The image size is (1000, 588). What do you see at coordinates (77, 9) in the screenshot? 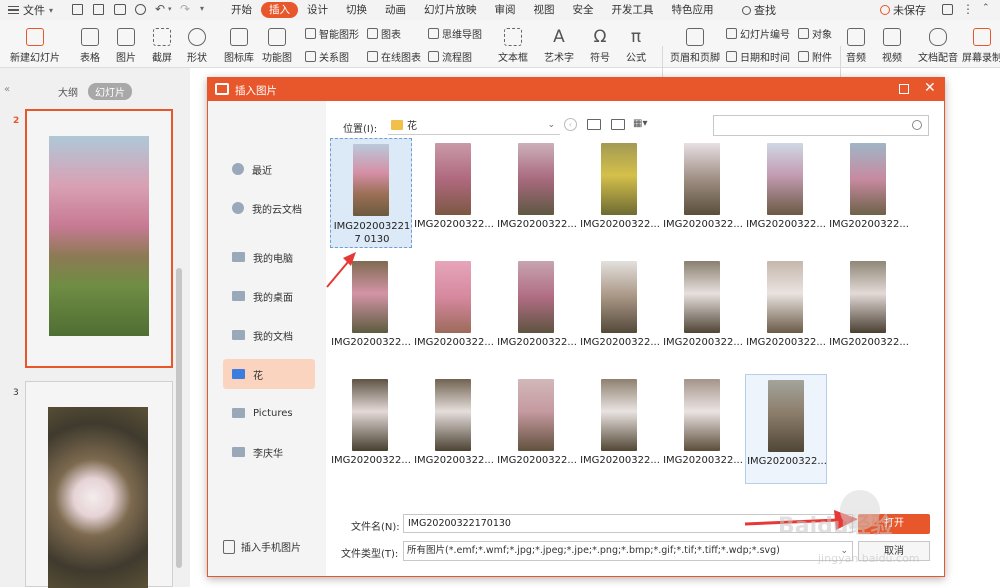
I see `save-icon` at bounding box center [77, 9].